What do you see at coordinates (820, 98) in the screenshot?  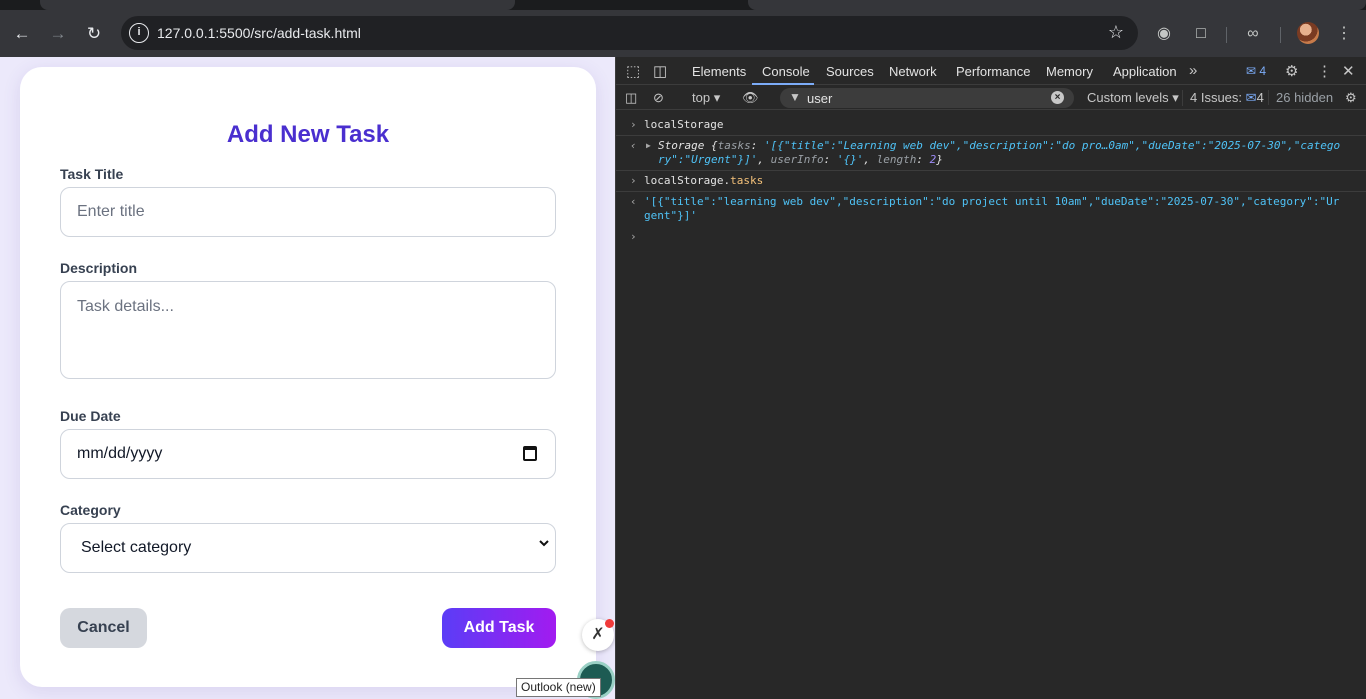 I see `filter-value: user` at bounding box center [820, 98].